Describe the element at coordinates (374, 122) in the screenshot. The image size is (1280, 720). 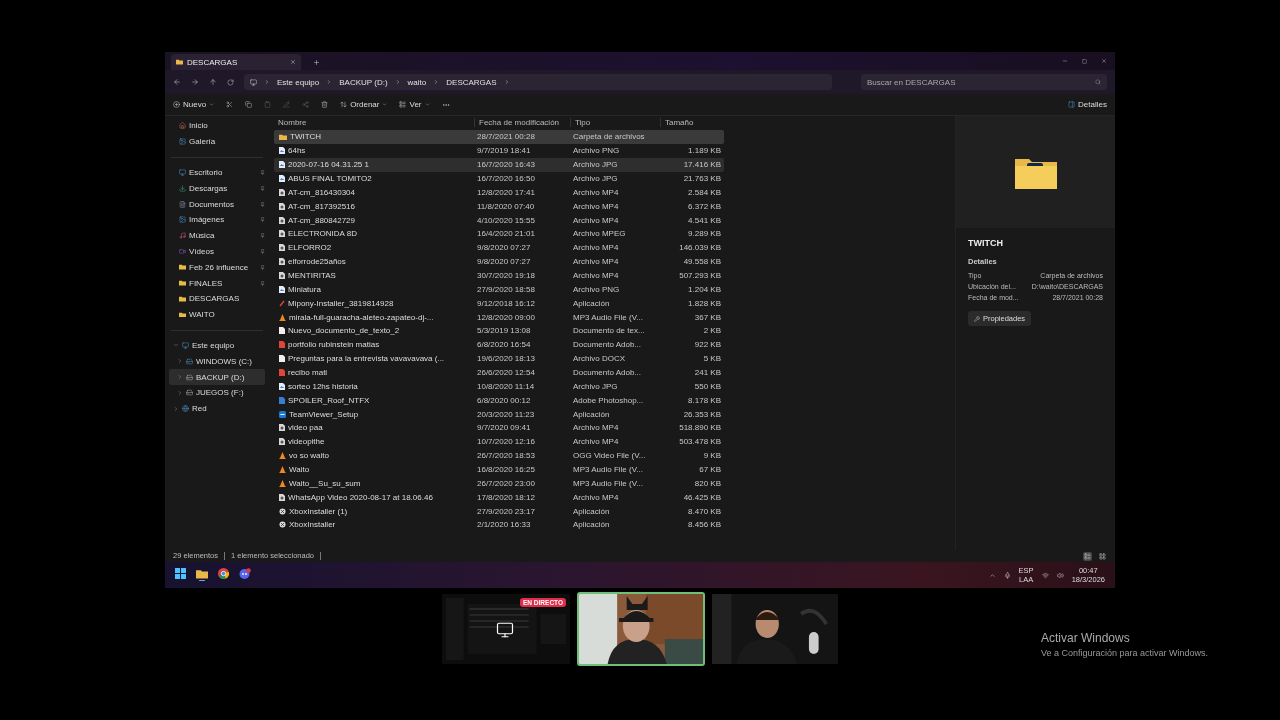
I see `column-header: Nombre` at that location.